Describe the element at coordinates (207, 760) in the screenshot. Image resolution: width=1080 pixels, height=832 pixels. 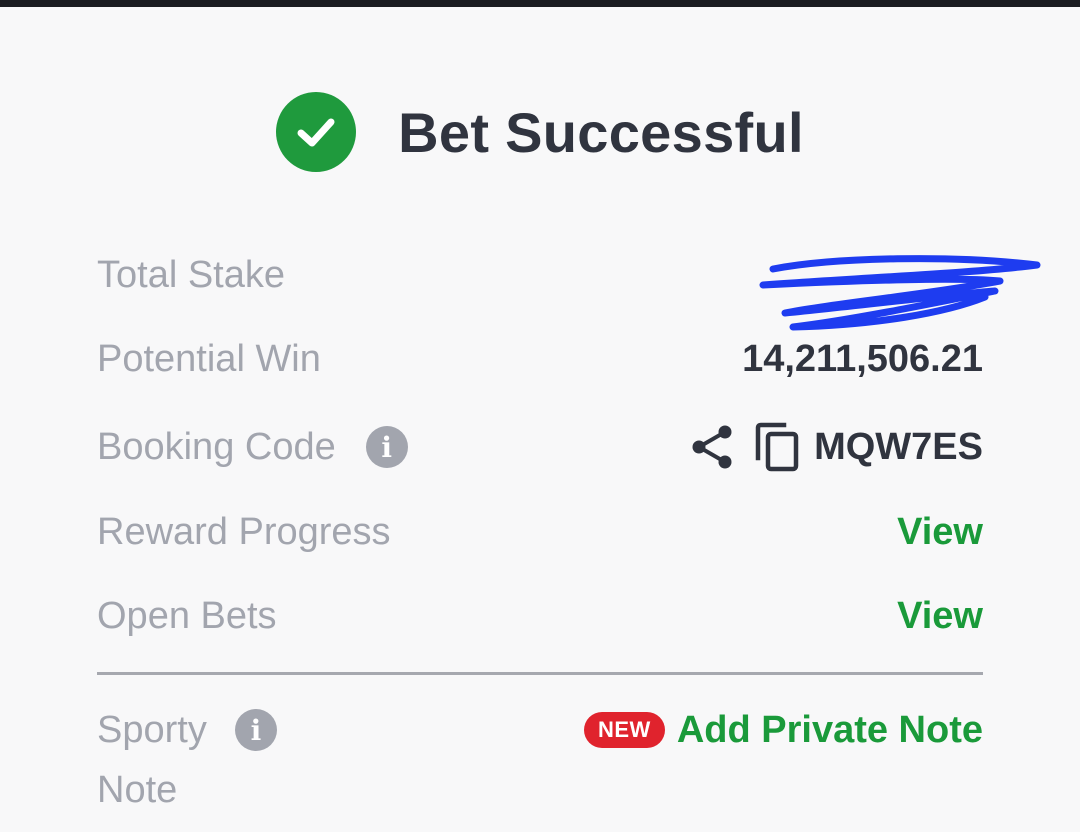
I see `sporty-note-label: Sporty Note` at that location.